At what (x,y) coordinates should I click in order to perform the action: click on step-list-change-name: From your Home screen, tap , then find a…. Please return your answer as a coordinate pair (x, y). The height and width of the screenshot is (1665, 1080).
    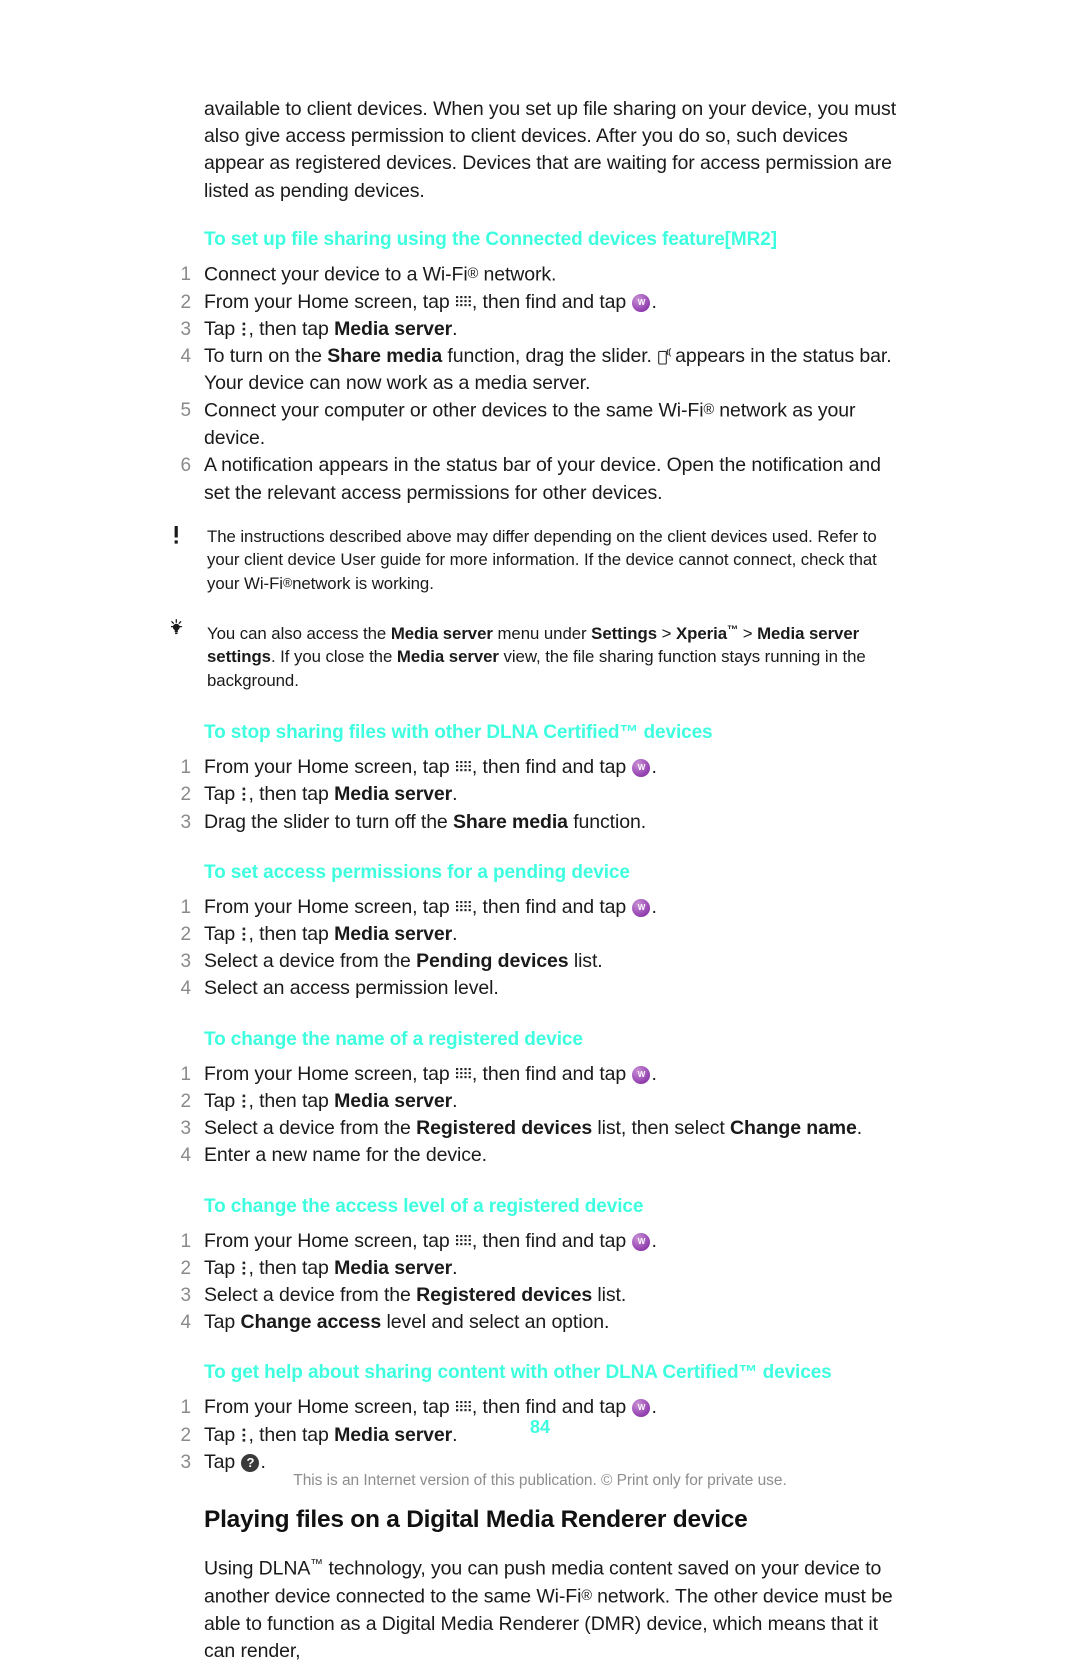
    Looking at the image, I should click on (536, 1115).